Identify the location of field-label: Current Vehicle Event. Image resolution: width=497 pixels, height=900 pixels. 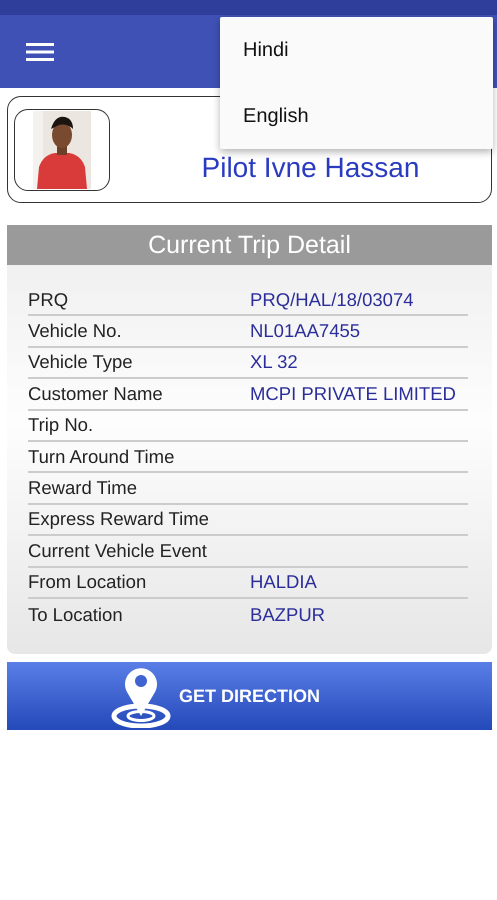
(118, 551).